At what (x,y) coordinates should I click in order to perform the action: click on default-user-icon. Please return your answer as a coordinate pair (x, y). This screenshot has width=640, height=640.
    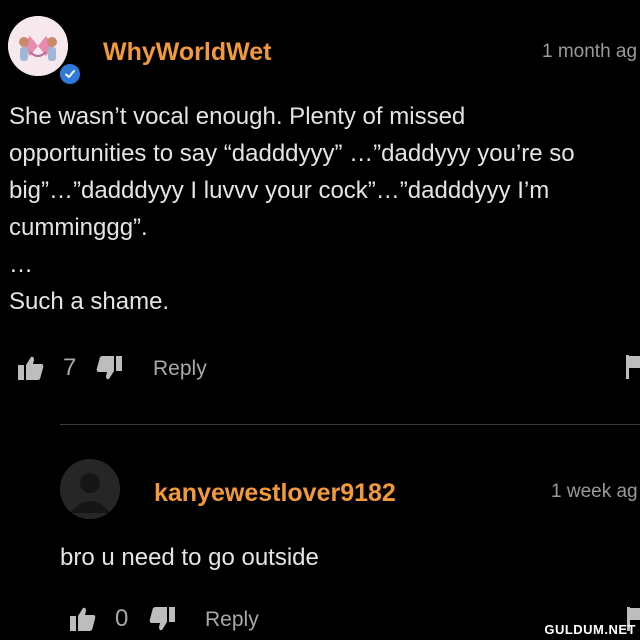
    Looking at the image, I should click on (90, 489).